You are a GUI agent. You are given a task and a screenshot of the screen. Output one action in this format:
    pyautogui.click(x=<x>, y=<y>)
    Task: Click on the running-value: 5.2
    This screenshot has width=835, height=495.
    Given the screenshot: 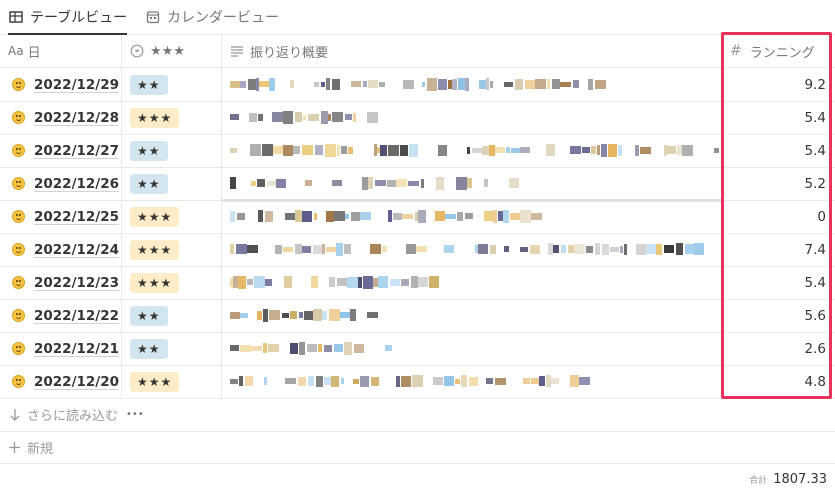 What is the action you would take?
    pyautogui.click(x=778, y=183)
    